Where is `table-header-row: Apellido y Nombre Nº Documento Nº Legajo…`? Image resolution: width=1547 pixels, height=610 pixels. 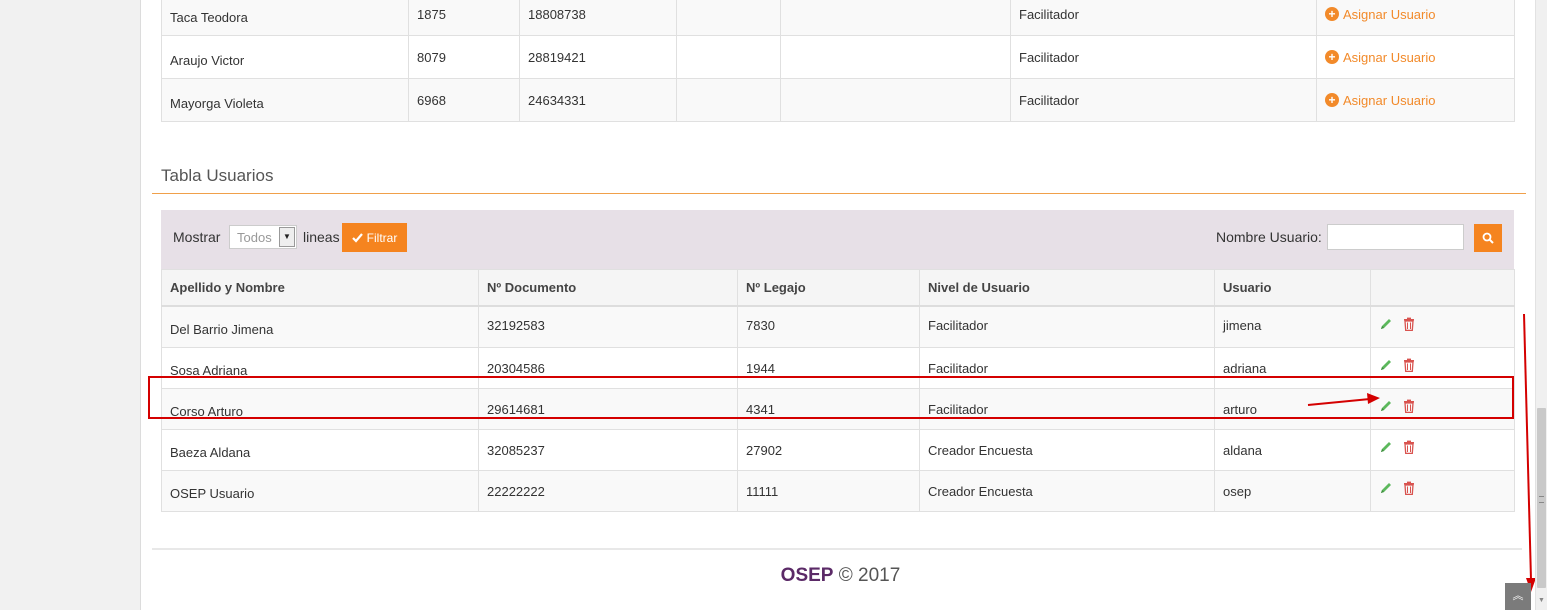 table-header-row: Apellido y Nombre Nº Documento Nº Legajo… is located at coordinates (838, 288).